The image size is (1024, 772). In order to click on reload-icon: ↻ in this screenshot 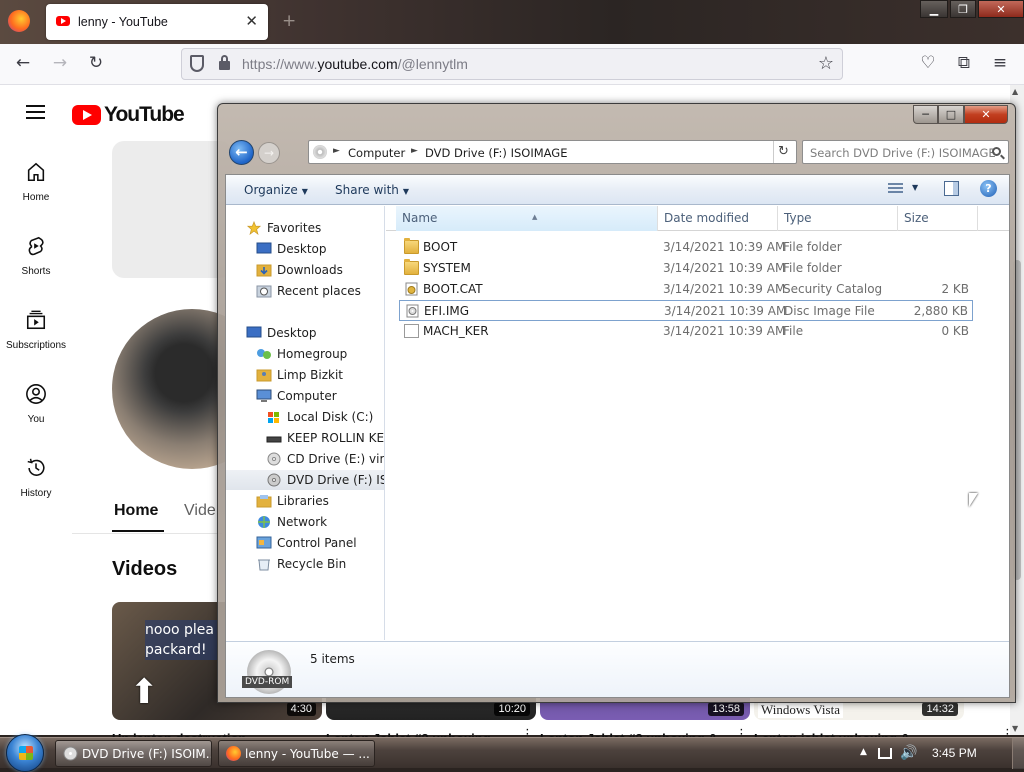, I will do `click(96, 63)`.